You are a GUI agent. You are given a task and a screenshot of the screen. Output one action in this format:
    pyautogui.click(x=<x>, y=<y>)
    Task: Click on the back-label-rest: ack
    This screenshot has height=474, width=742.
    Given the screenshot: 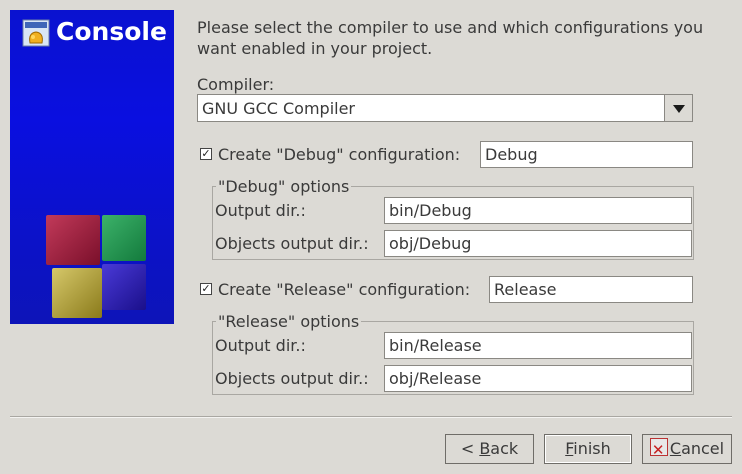 What is the action you would take?
    pyautogui.click(x=504, y=448)
    